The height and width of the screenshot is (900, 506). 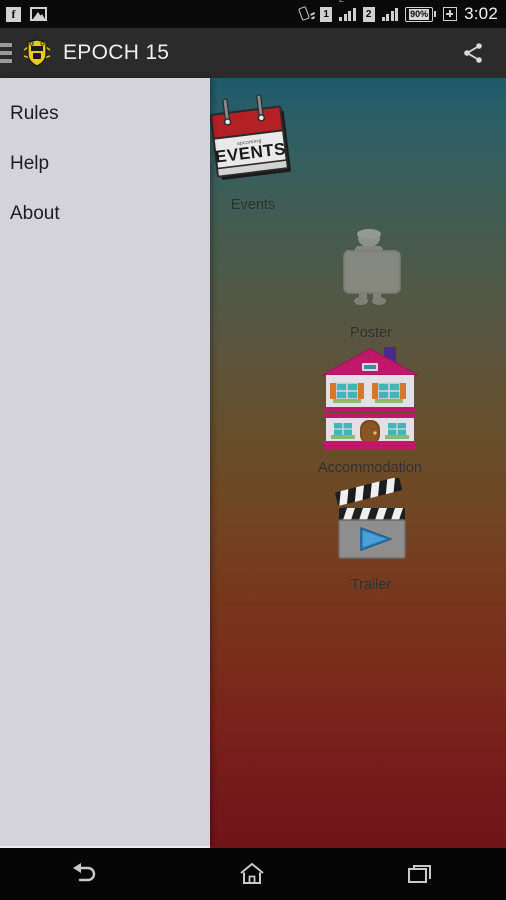 I want to click on home-button, so click(x=252, y=874).